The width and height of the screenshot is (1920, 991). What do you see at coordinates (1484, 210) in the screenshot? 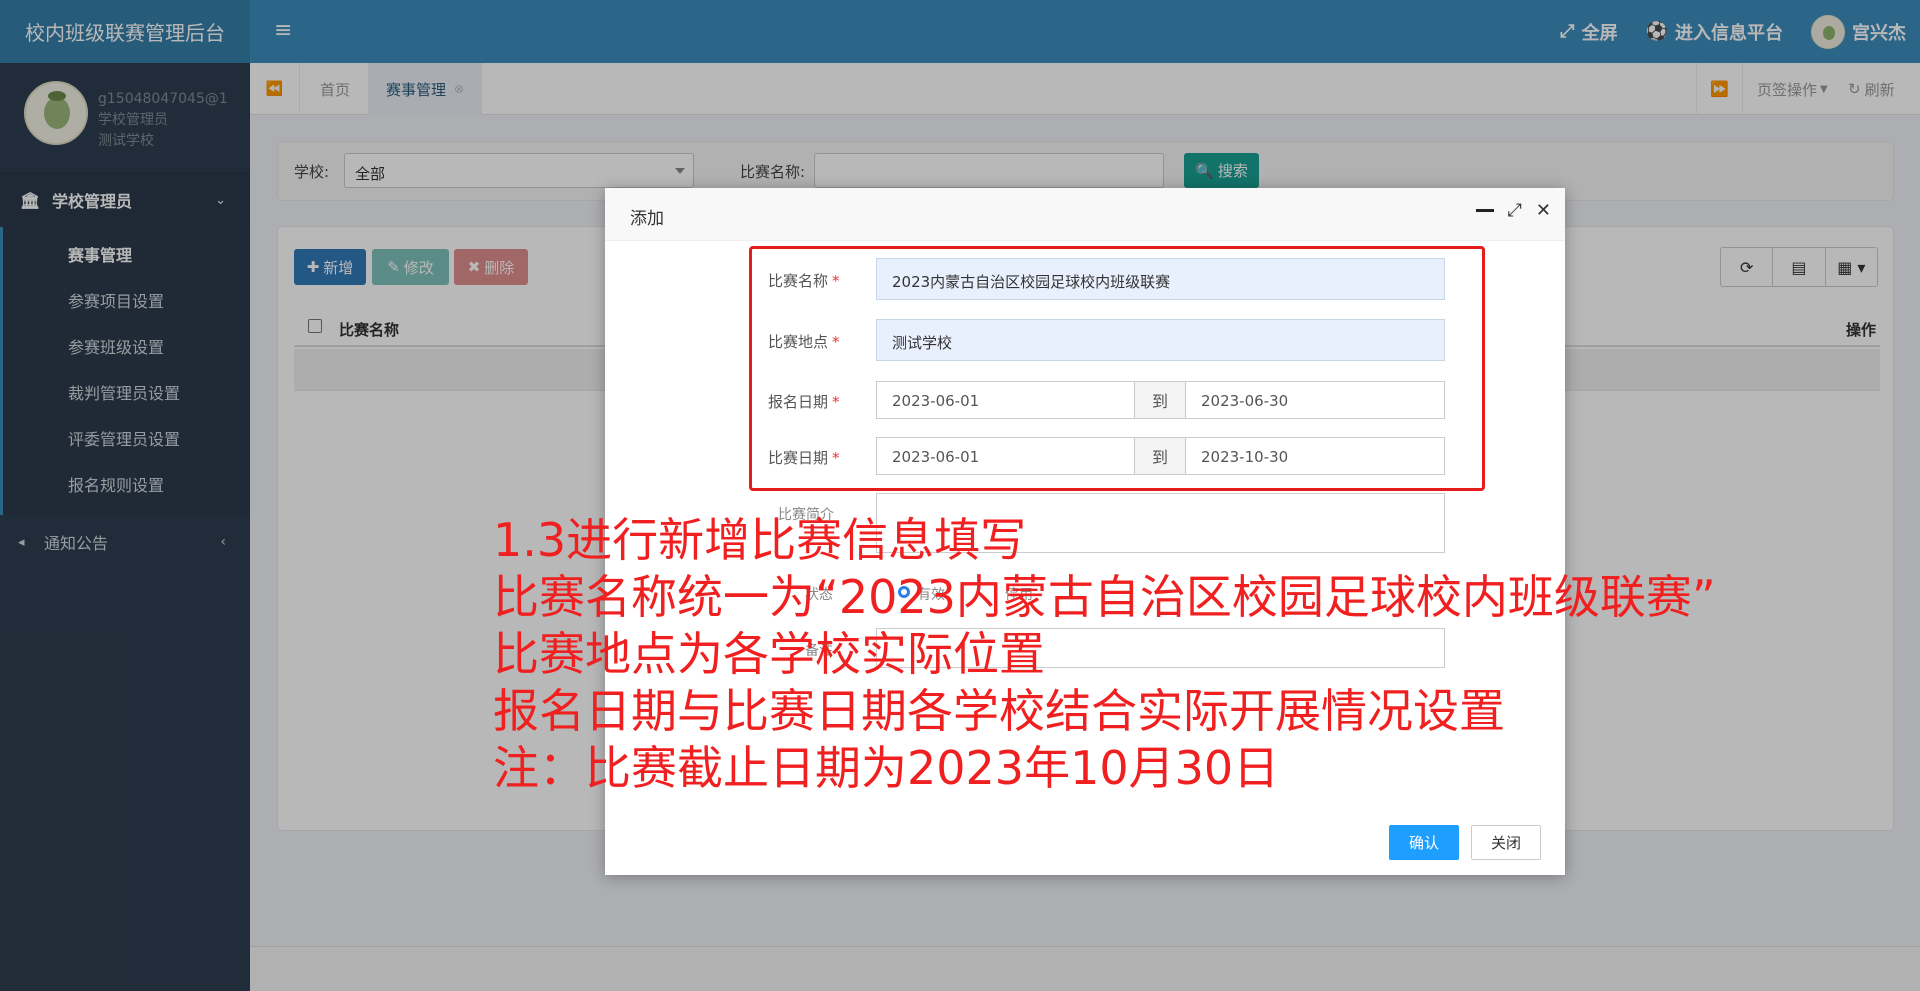
I see `minimize-icon` at bounding box center [1484, 210].